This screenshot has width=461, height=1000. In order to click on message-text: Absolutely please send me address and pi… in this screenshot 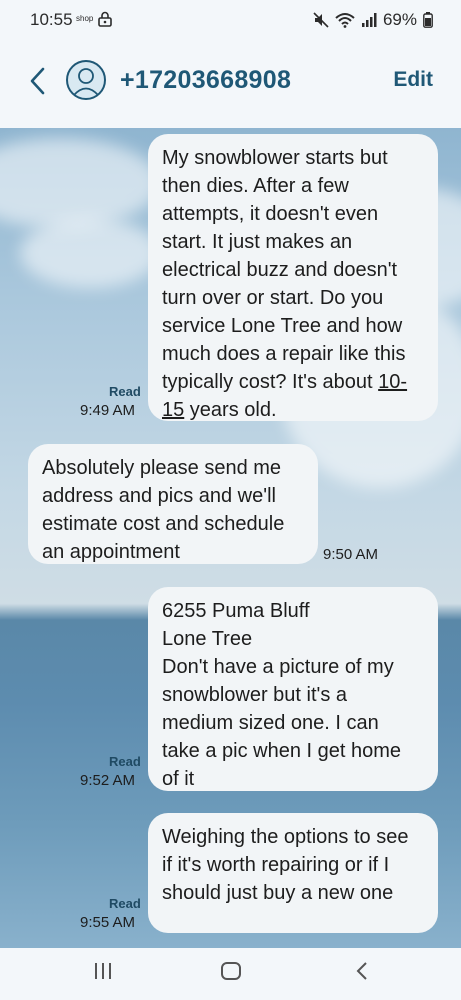, I will do `click(163, 510)`.